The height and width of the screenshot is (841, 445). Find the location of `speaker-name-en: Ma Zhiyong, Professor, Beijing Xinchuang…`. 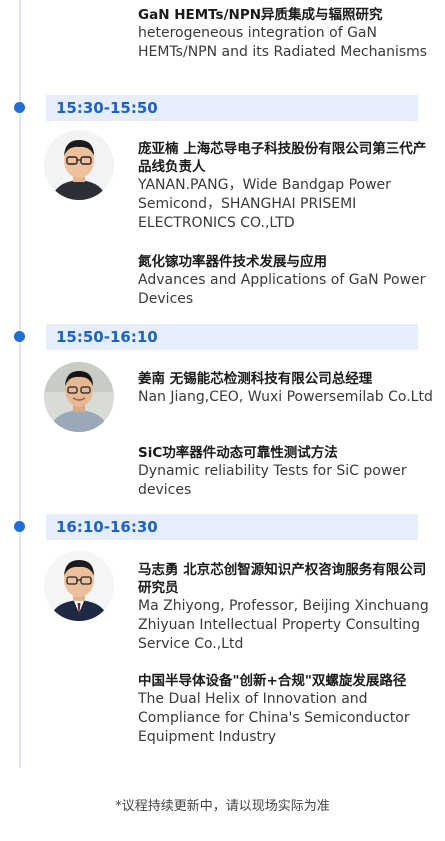

speaker-name-en: Ma Zhiyong, Professor, Beijing Xinchuang… is located at coordinates (283, 625).